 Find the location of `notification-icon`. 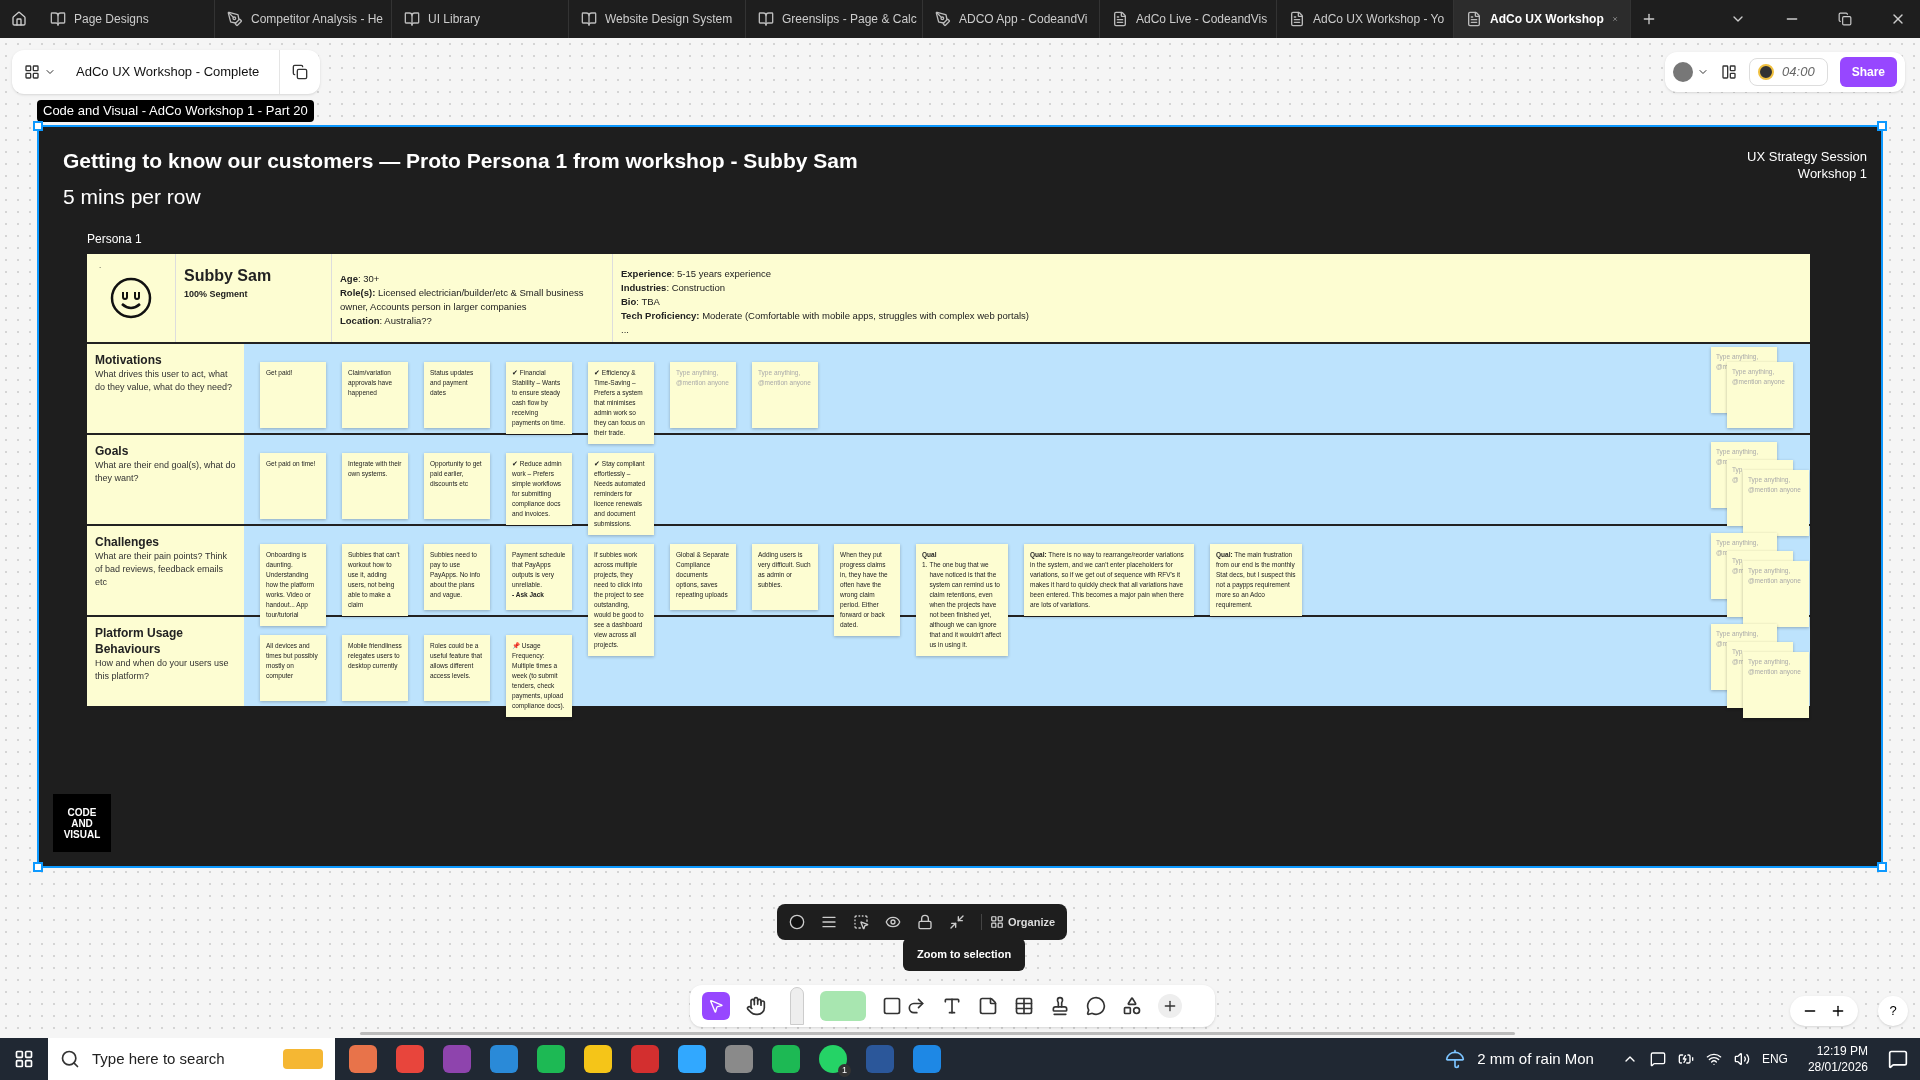

notification-icon is located at coordinates (1898, 1059).